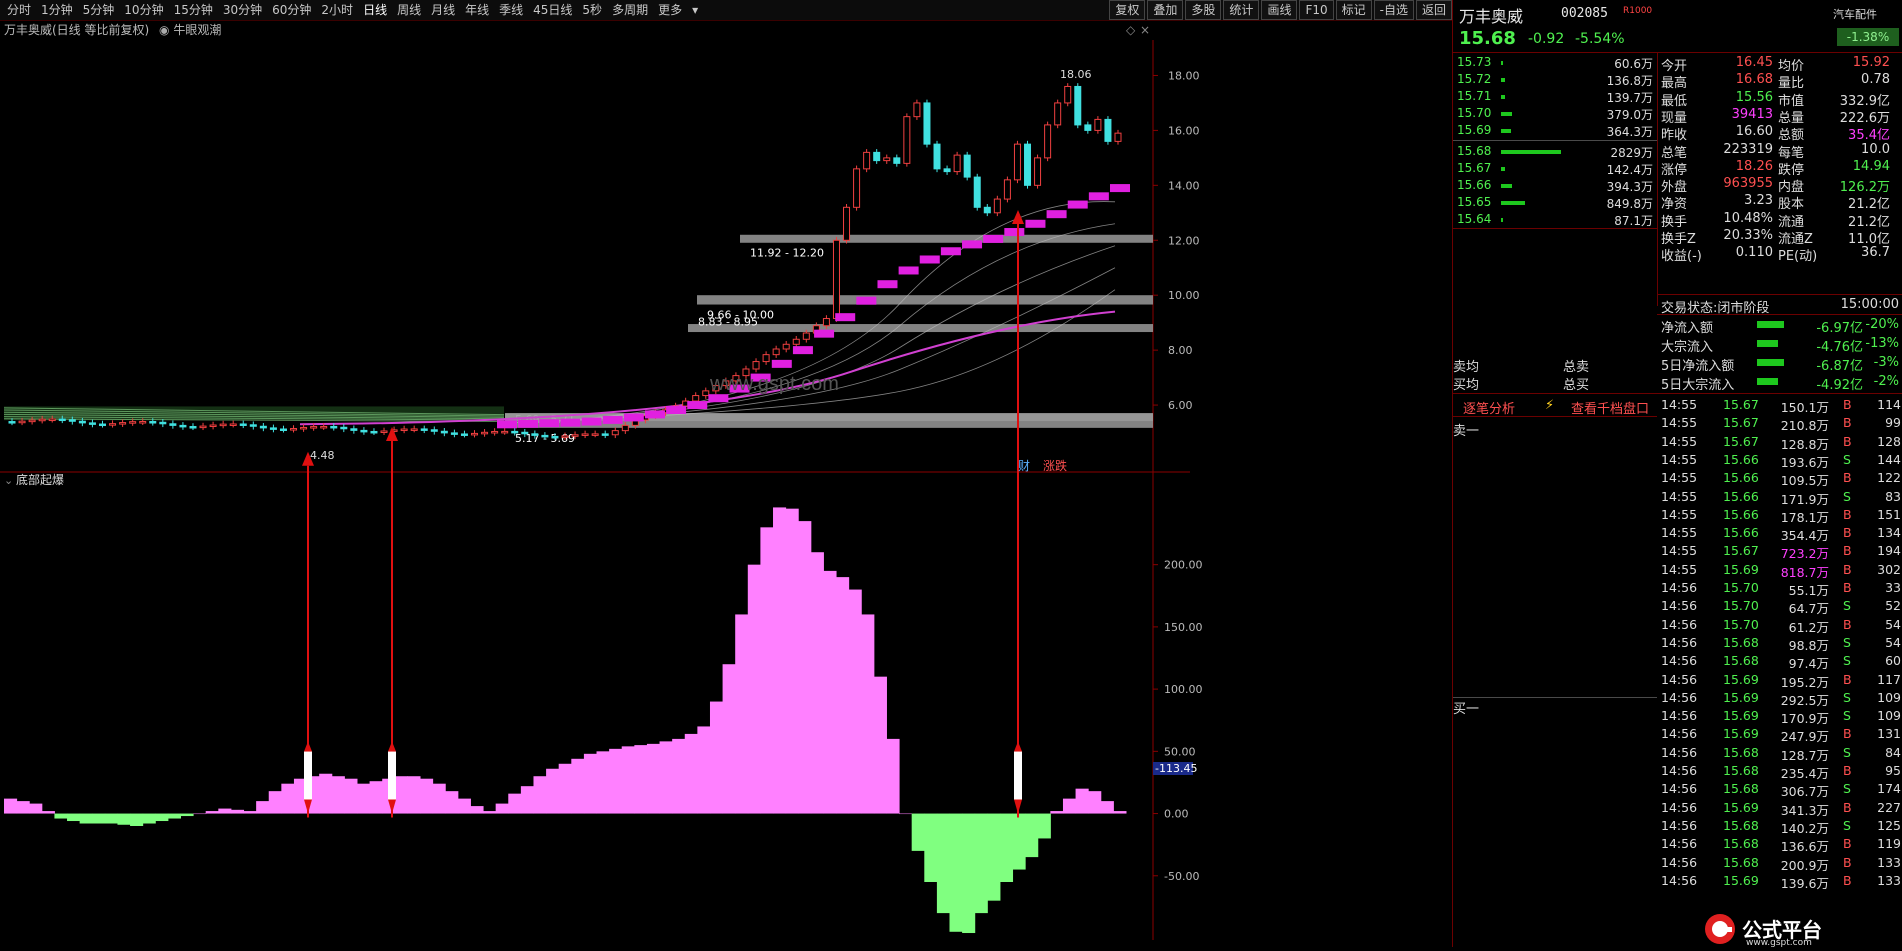  I want to click on flow-value: -6.87亿, so click(1839, 366).